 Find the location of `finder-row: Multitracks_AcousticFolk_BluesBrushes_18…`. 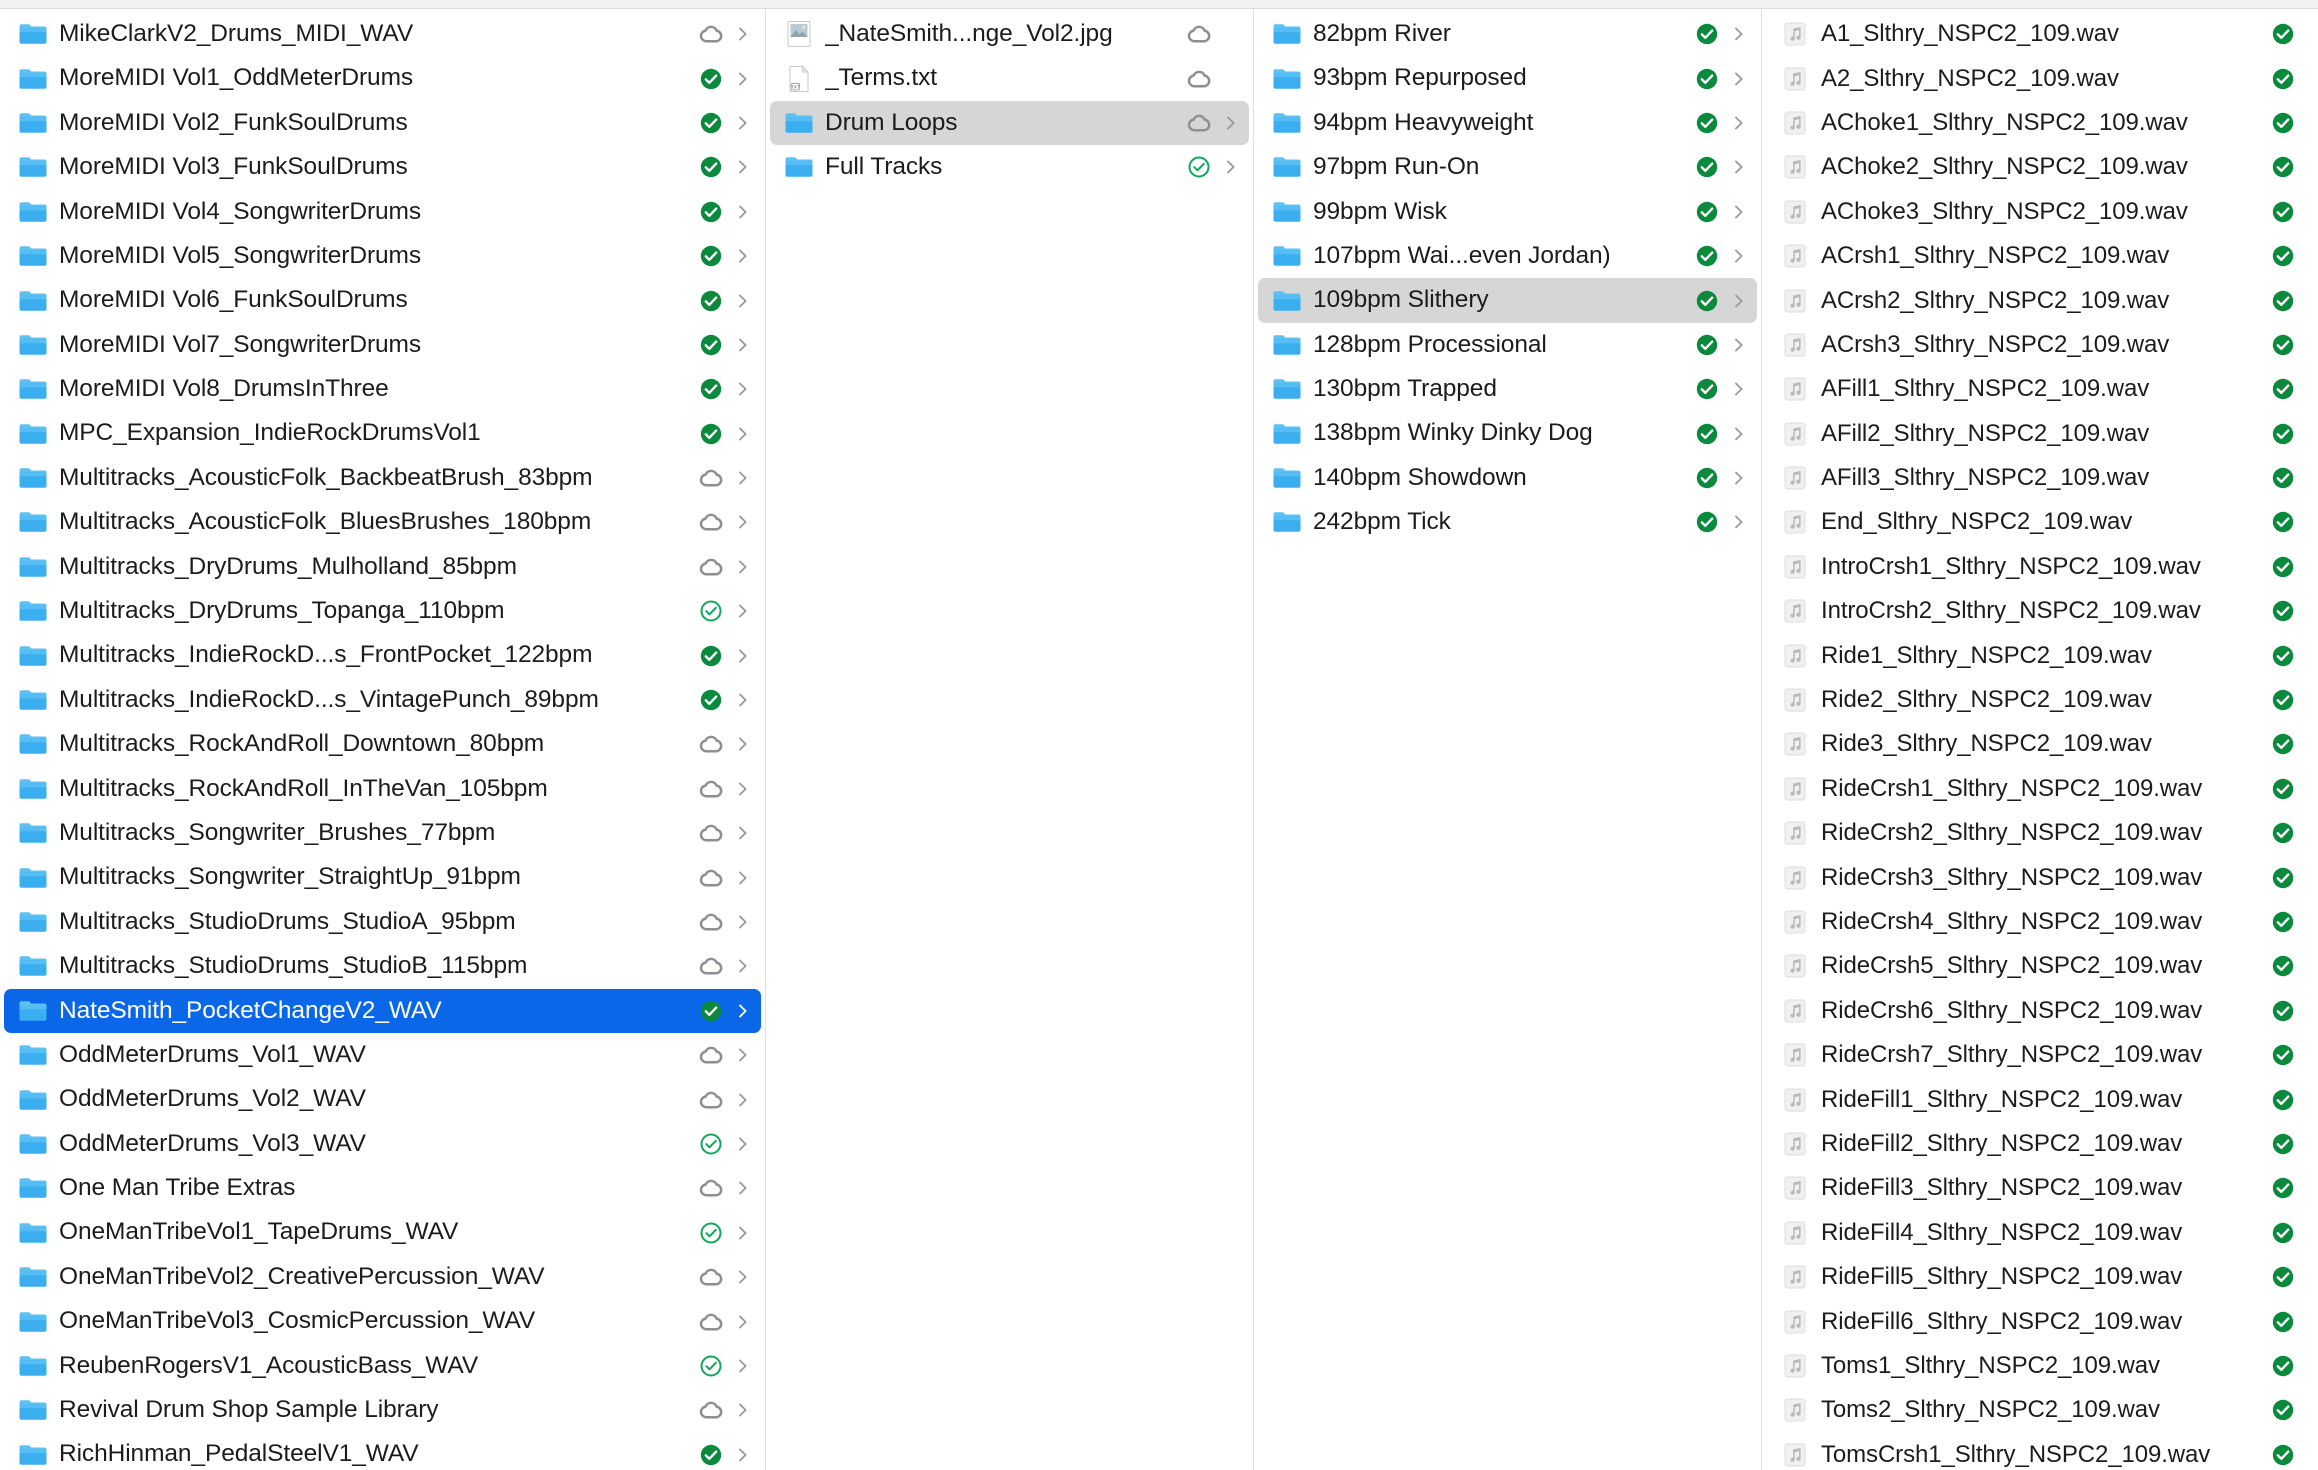

finder-row: Multitracks_AcousticFolk_BluesBrushes_18… is located at coordinates (382, 522).